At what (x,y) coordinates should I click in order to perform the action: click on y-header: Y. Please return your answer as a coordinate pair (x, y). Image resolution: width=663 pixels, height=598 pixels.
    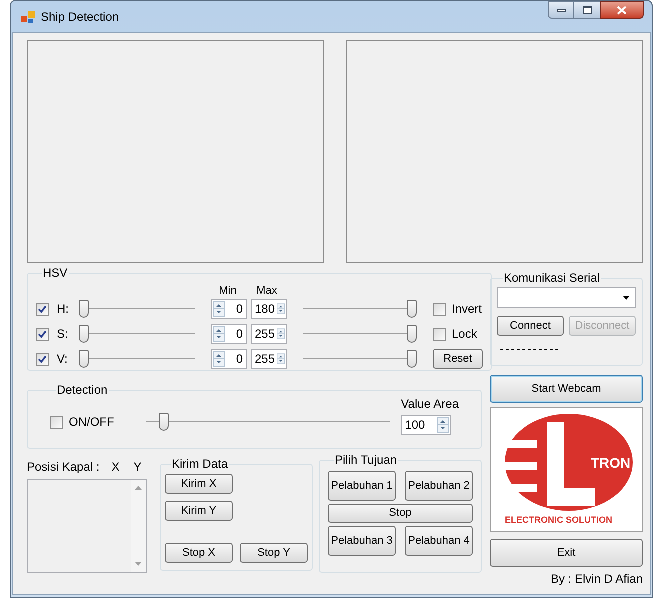
    Looking at the image, I should click on (138, 467).